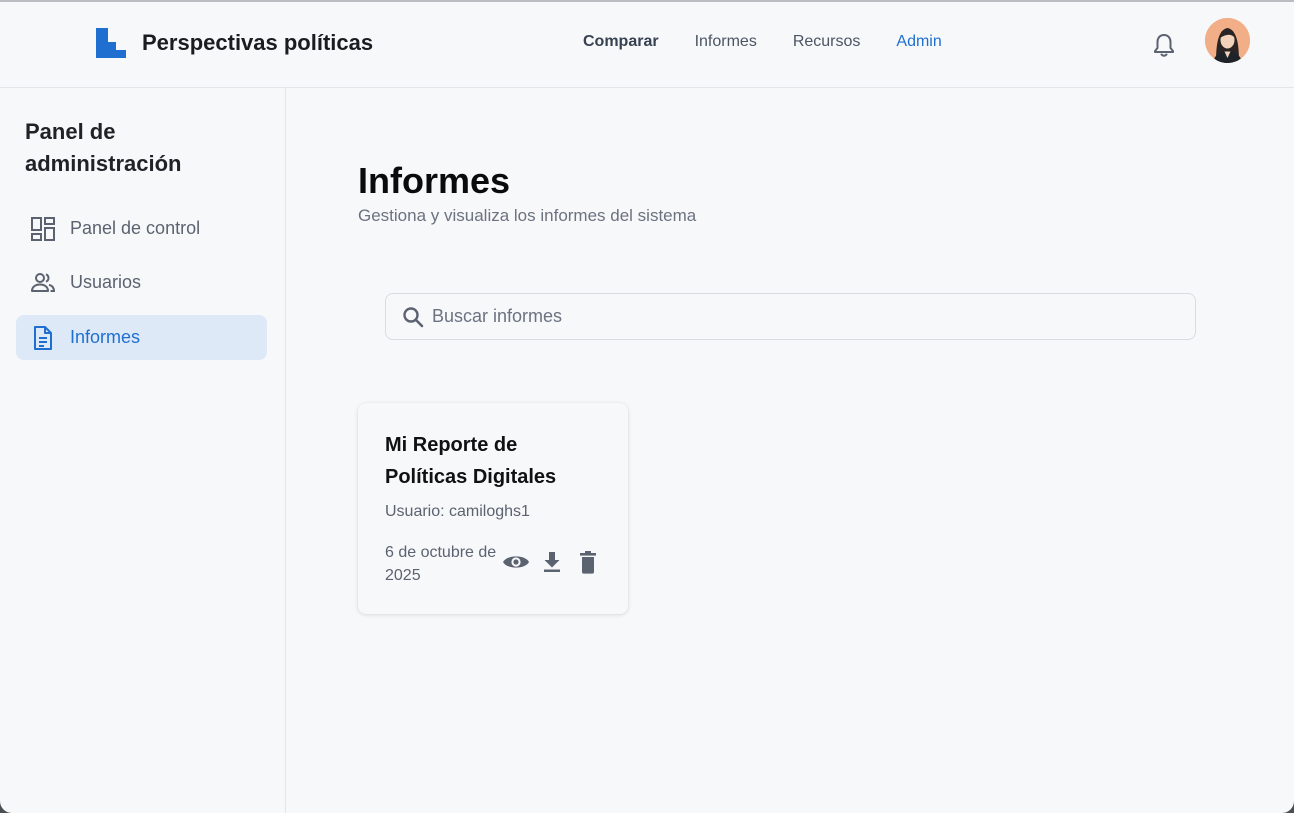 This screenshot has width=1294, height=813. Describe the element at coordinates (1164, 45) in the screenshot. I see `bell-icon` at that location.